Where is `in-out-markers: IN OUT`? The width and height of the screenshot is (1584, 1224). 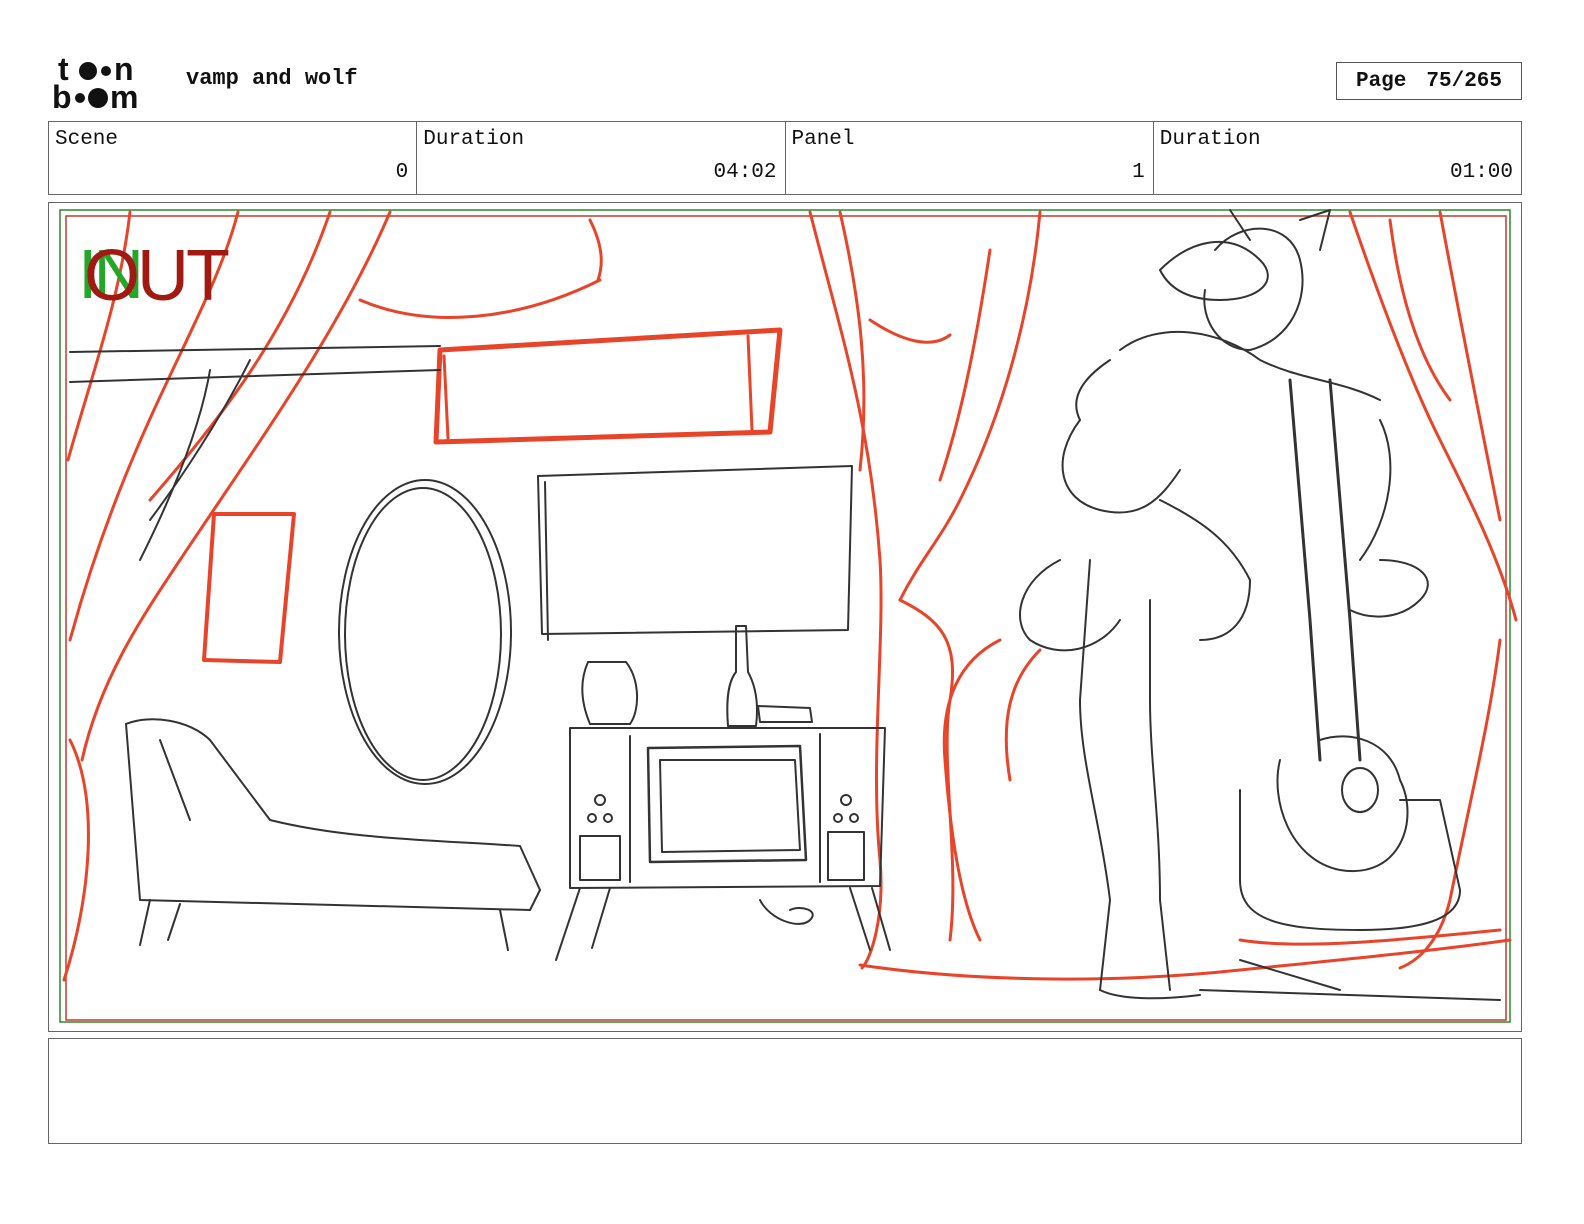 in-out-markers: IN OUT is located at coordinates (168, 276).